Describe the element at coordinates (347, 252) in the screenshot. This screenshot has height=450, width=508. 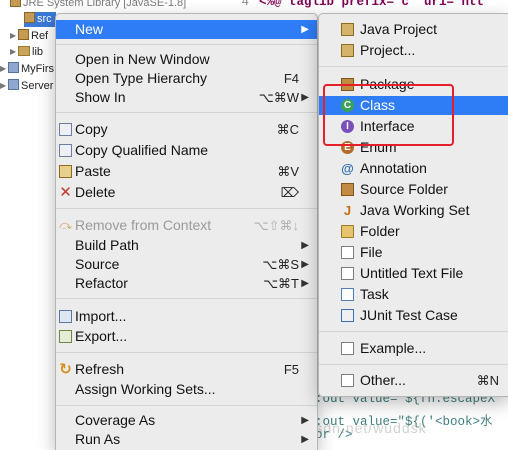
I see `file-icon` at that location.